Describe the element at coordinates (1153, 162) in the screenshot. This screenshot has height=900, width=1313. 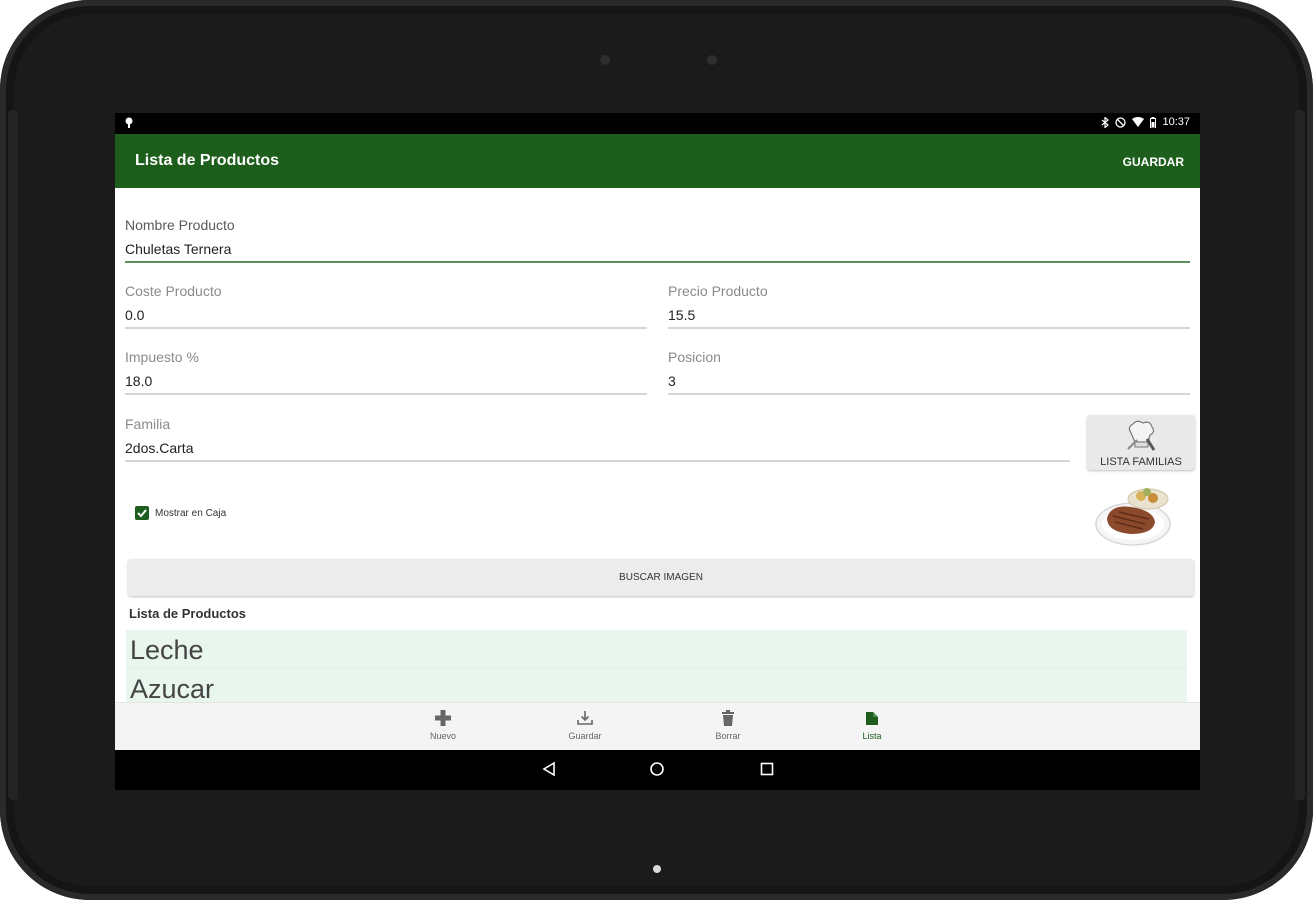
I see `save-action-button: GUARDAR` at that location.